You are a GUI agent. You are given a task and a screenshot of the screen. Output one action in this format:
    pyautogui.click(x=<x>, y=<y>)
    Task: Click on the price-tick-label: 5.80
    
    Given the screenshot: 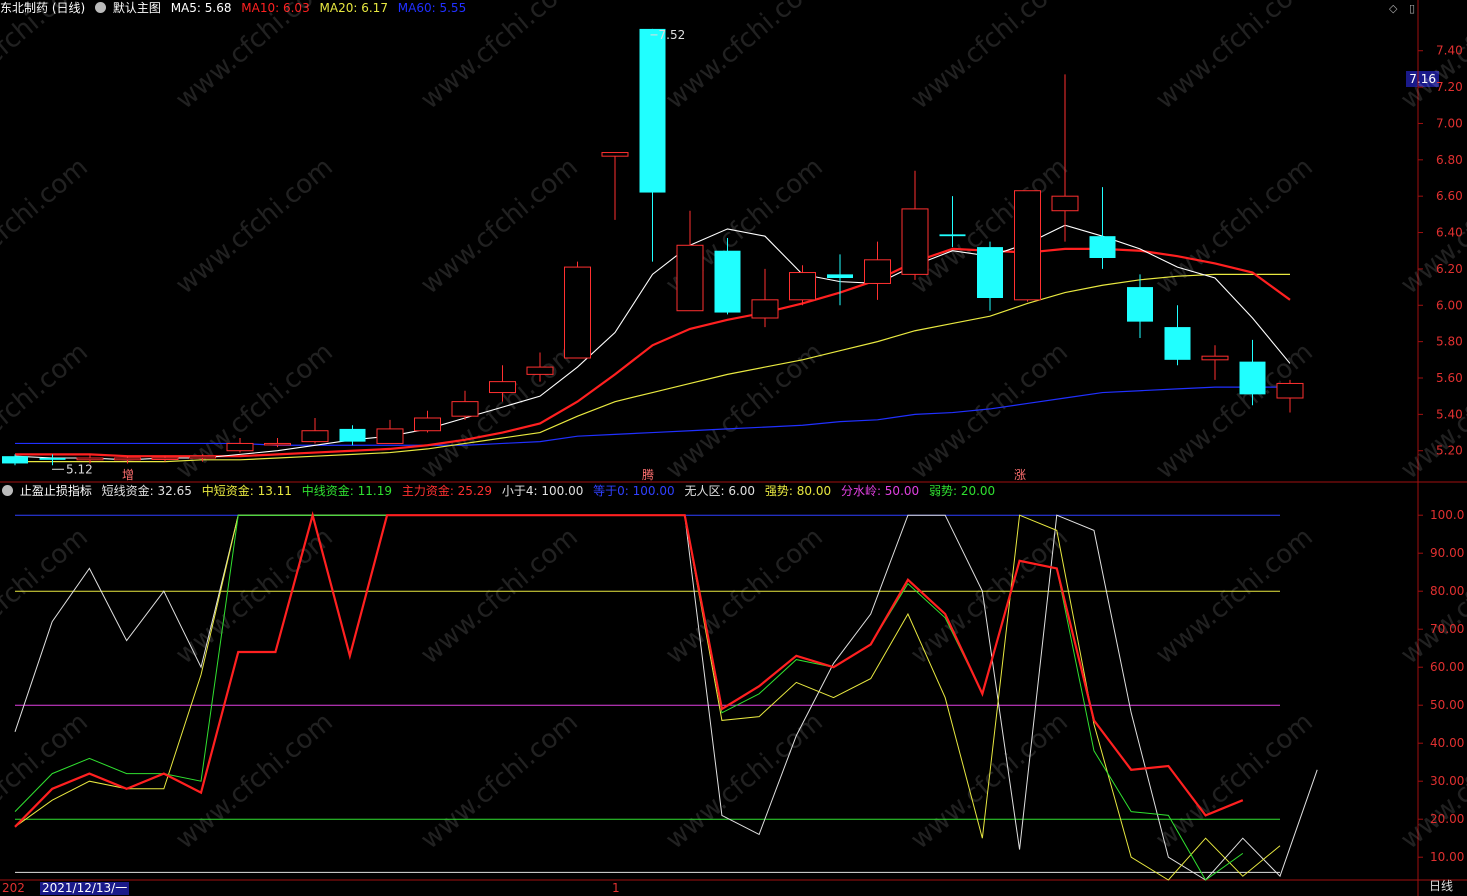 What is the action you would take?
    pyautogui.click(x=1449, y=342)
    